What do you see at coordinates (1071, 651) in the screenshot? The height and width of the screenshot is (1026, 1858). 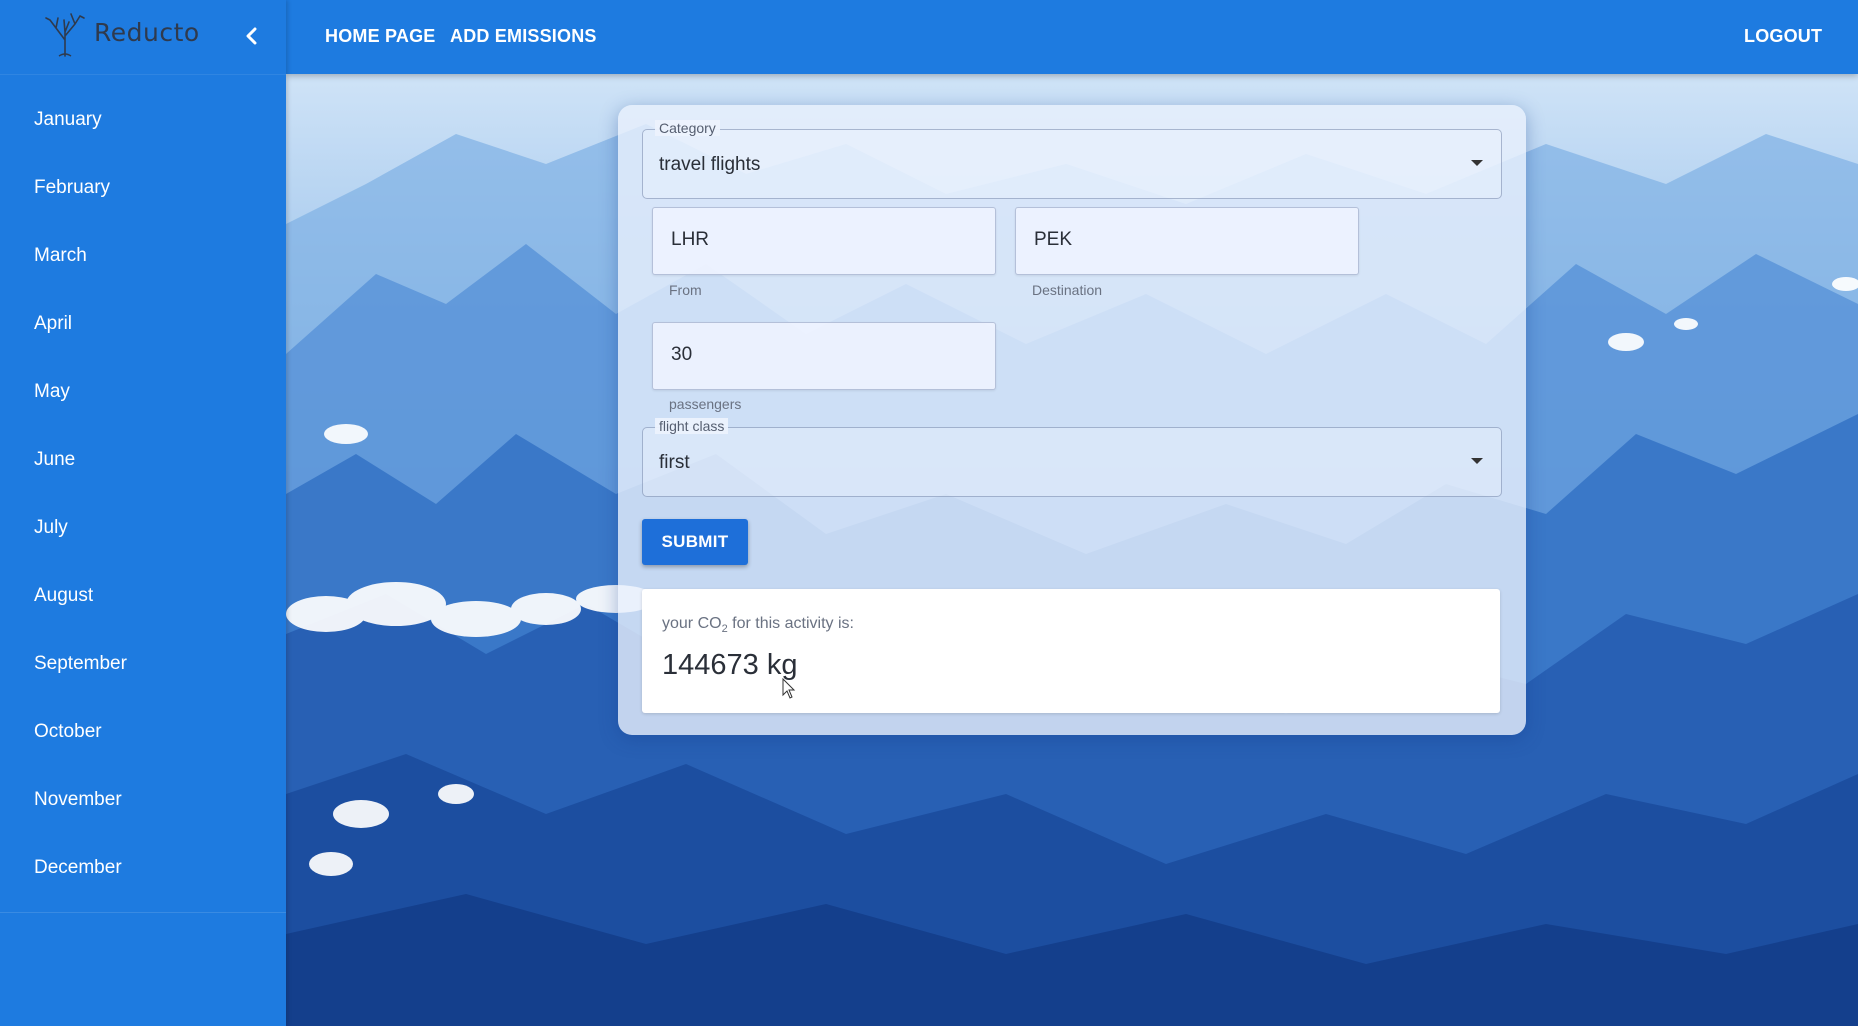 I see `co2-result-panel: your CO2 for this activity is: 144673 kg` at bounding box center [1071, 651].